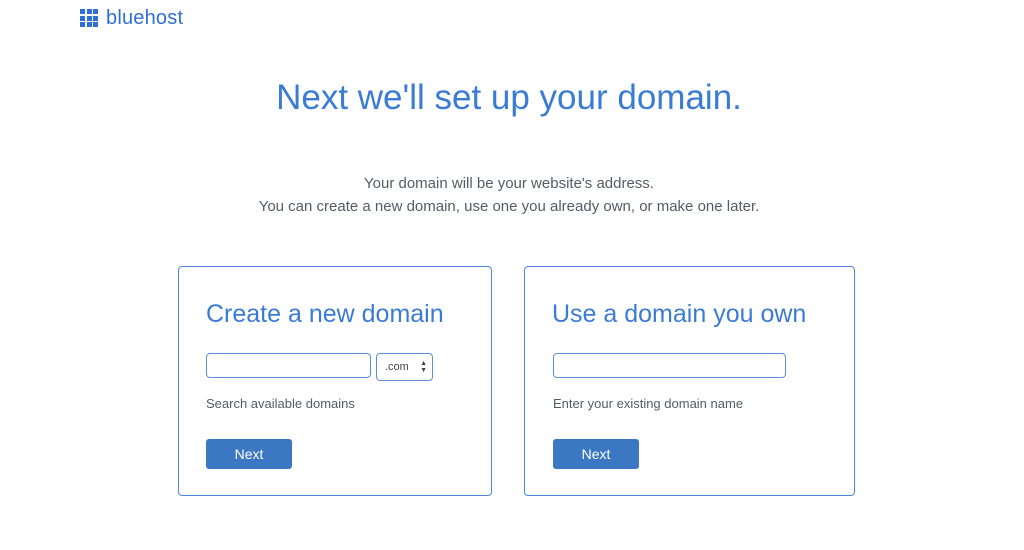 The image size is (1024, 550). What do you see at coordinates (397, 367) in the screenshot?
I see `tld-selected-value: .com` at bounding box center [397, 367].